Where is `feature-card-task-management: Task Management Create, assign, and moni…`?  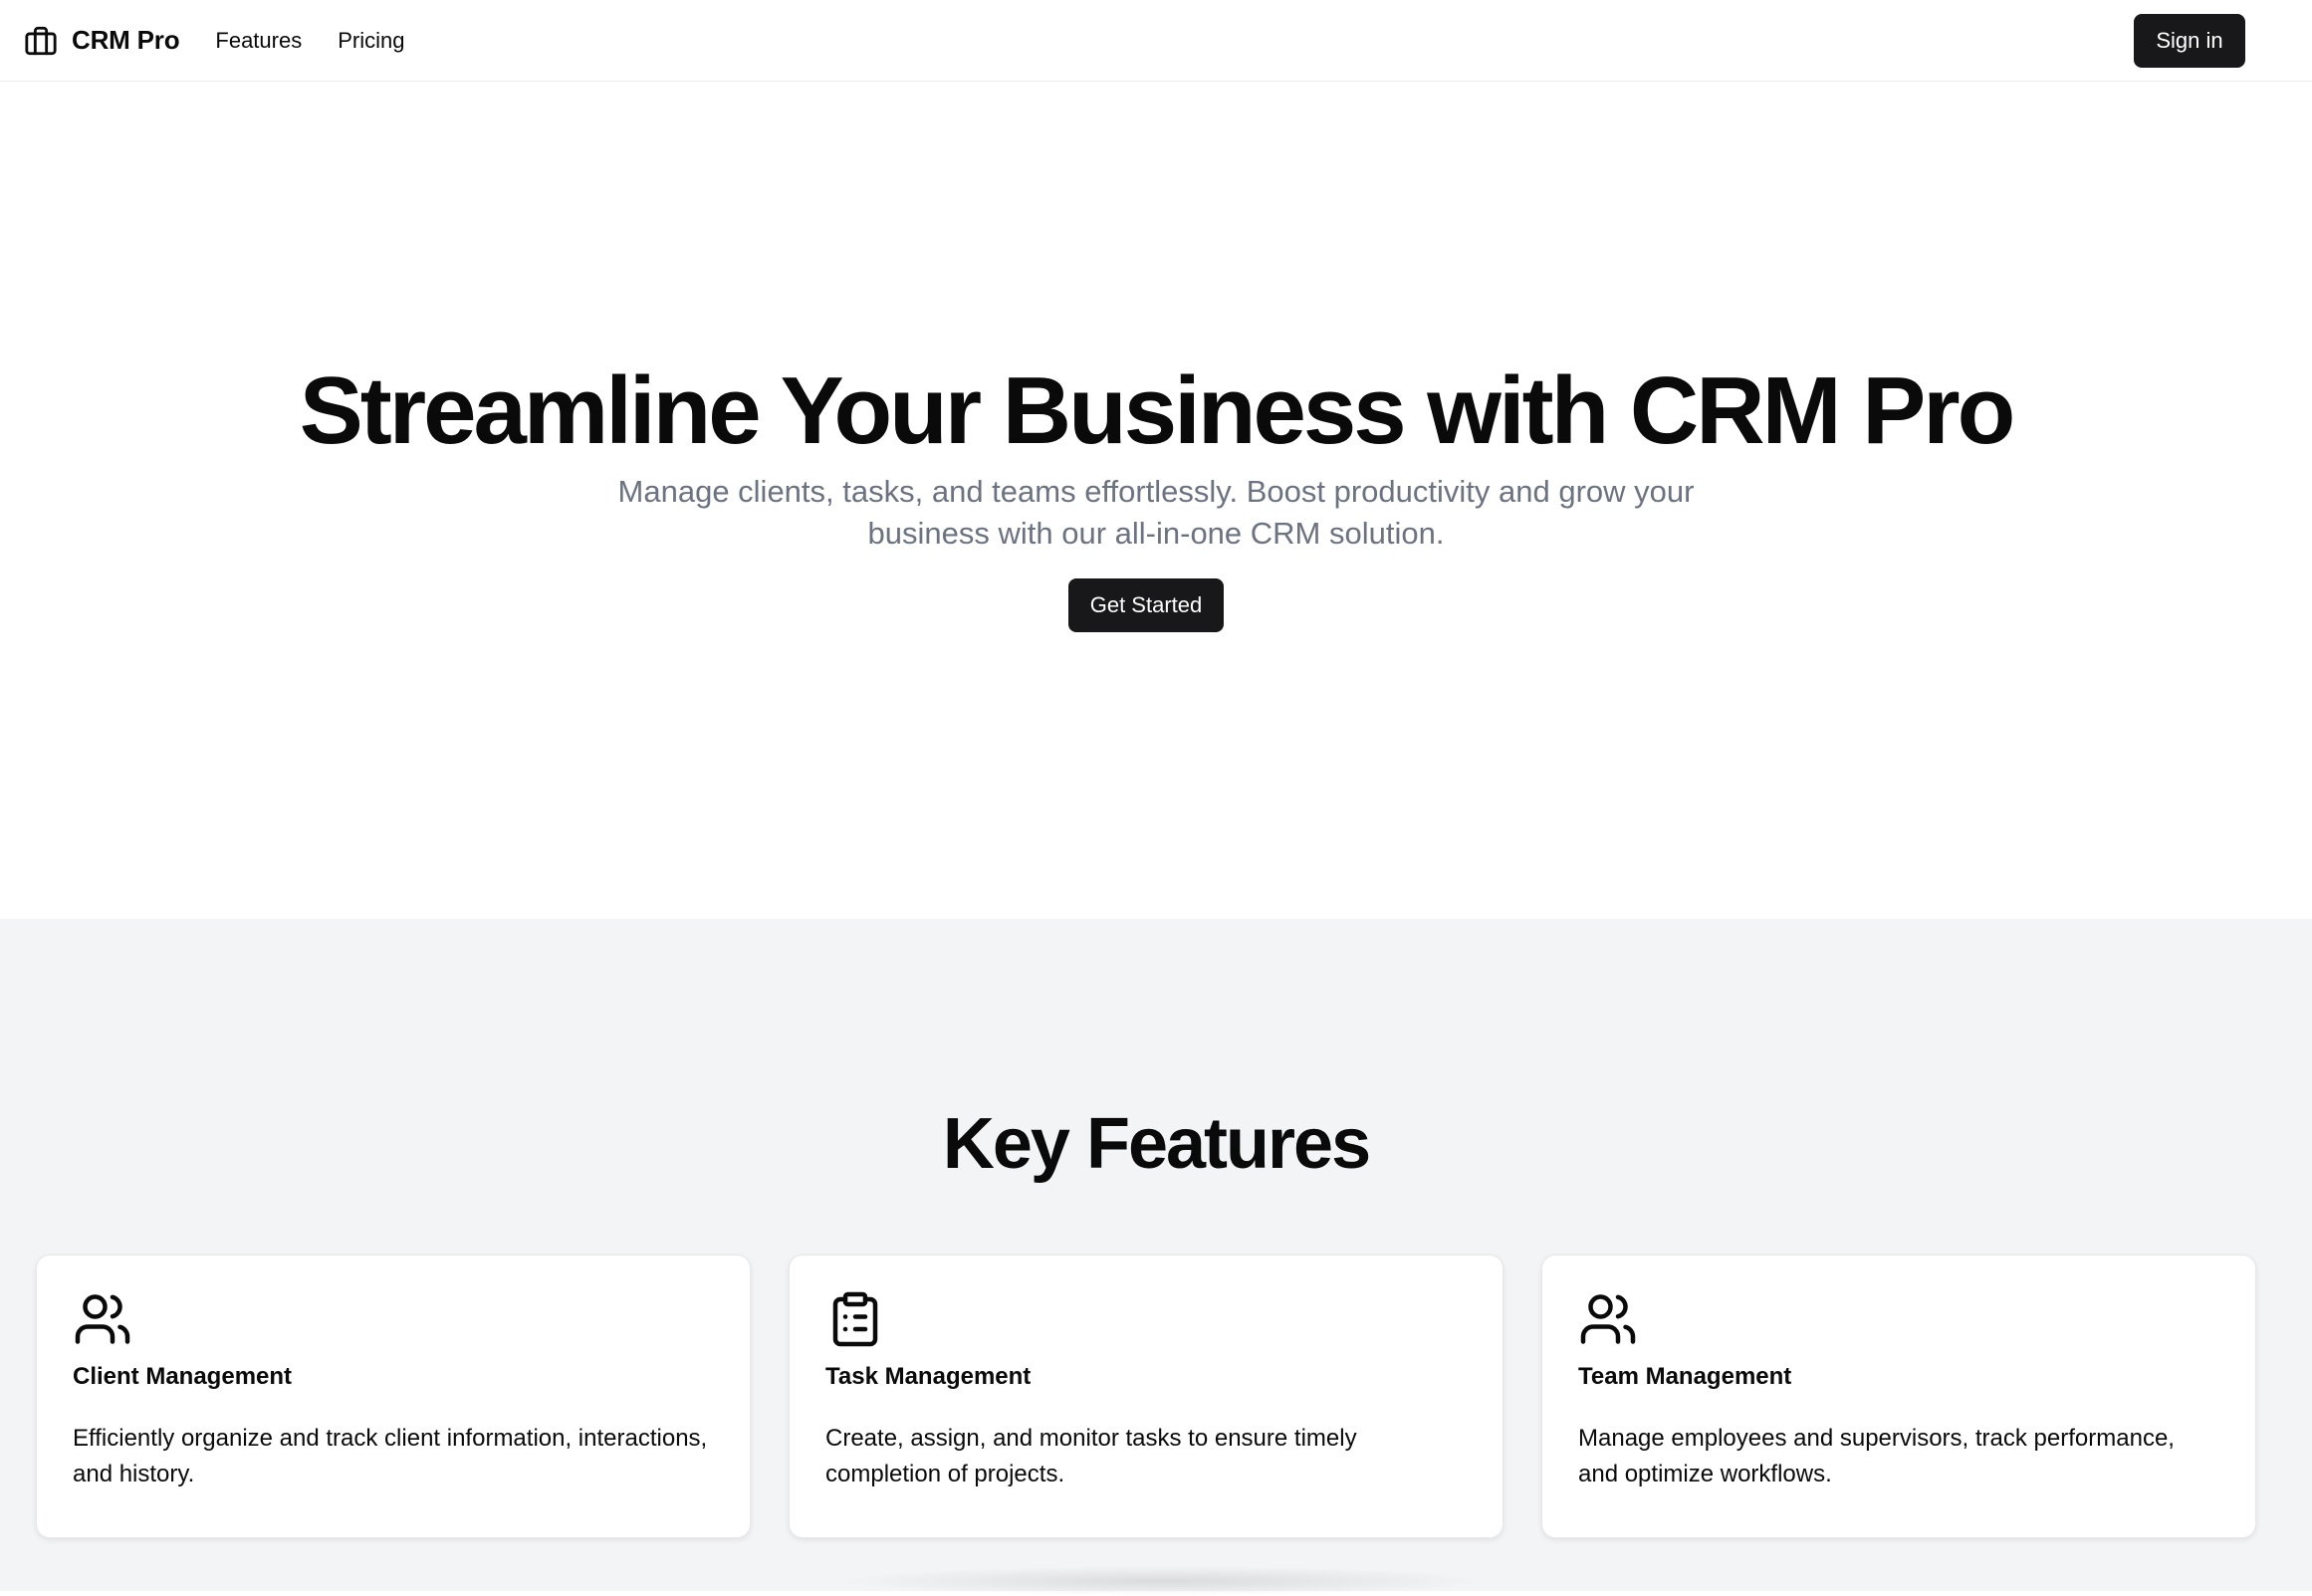 feature-card-task-management: Task Management Create, assign, and moni… is located at coordinates (1146, 1396).